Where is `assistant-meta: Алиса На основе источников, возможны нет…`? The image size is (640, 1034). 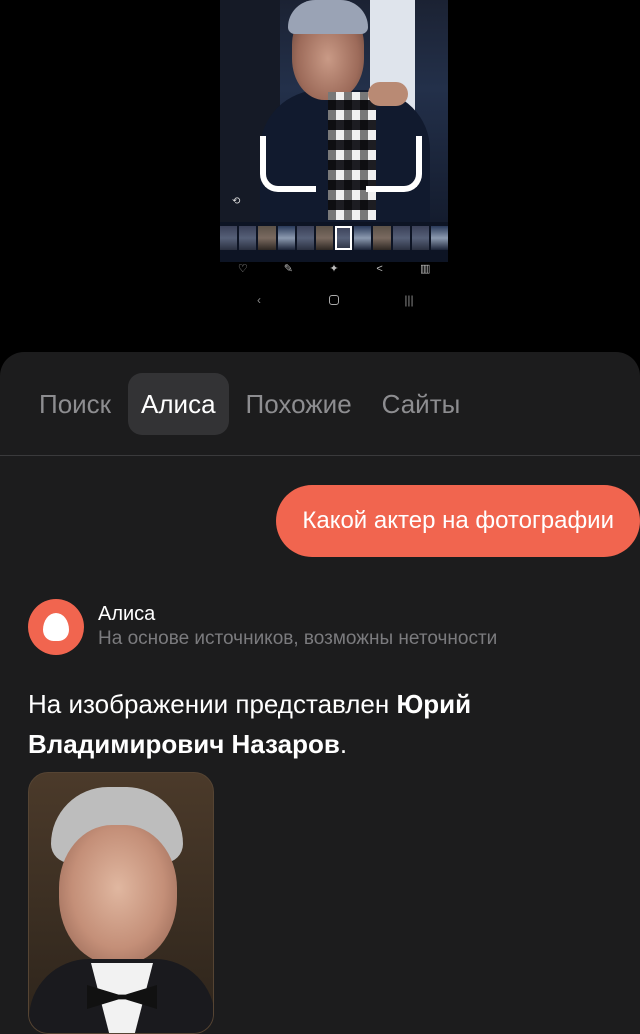
assistant-meta: Алиса На основе источников, возможны нет… is located at coordinates (297, 627).